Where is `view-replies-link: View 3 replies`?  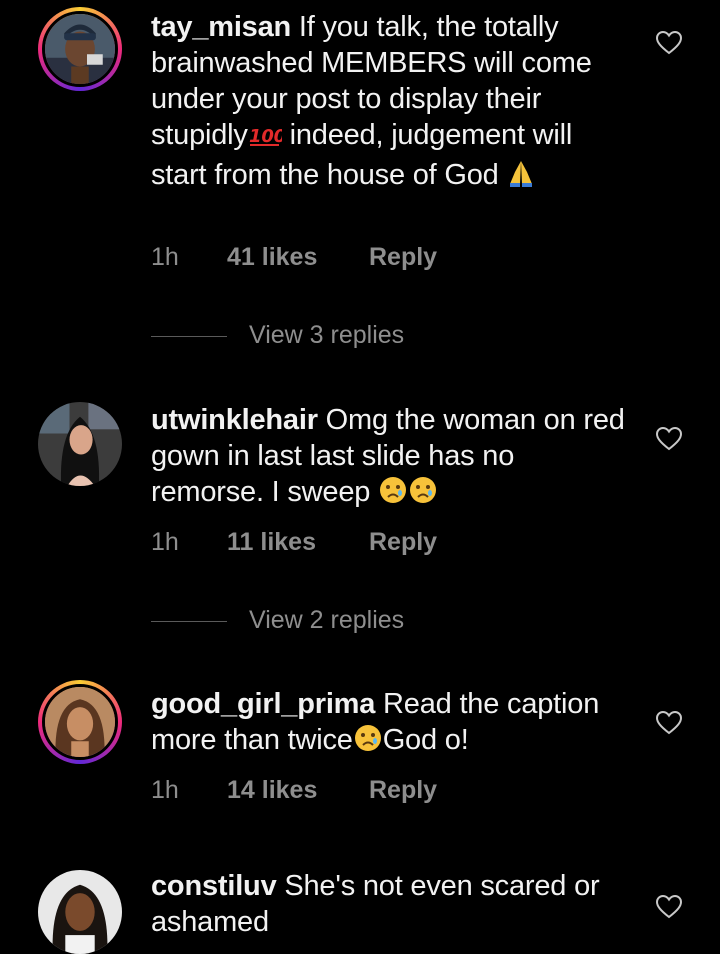
view-replies-link: View 3 replies is located at coordinates (301, 337).